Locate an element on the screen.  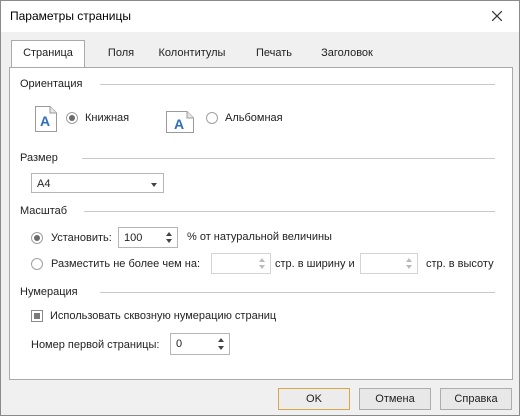
landscape-radio is located at coordinates (212, 118).